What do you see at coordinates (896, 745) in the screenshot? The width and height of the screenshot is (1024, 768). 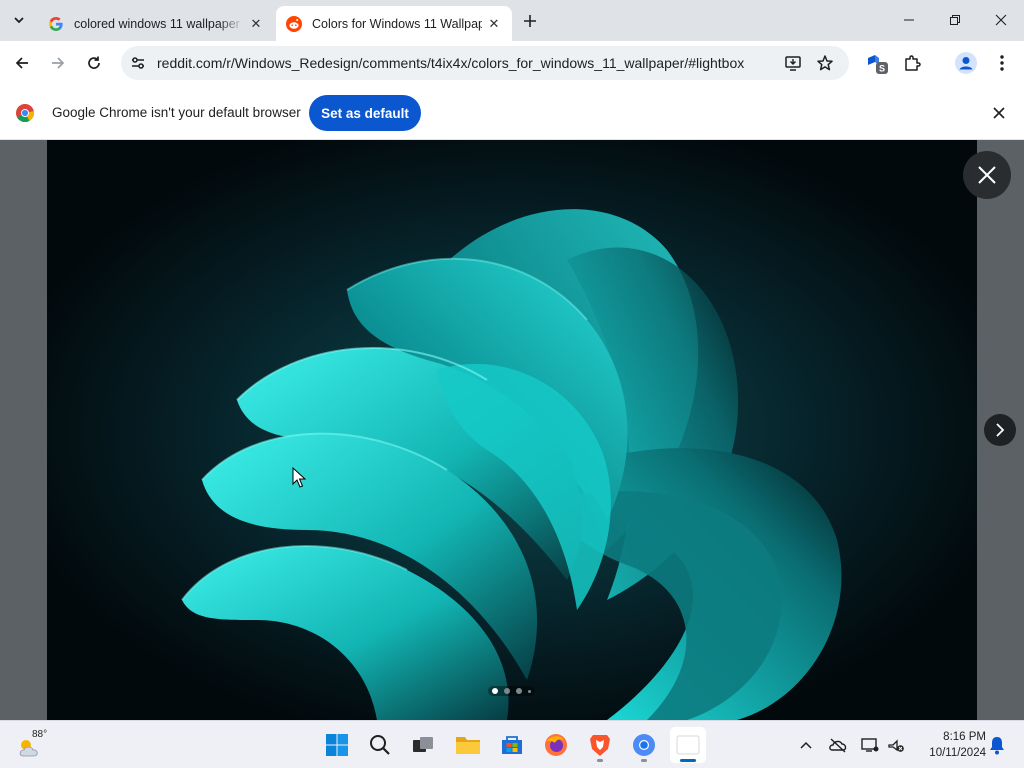 I see `network-muted-icon` at bounding box center [896, 745].